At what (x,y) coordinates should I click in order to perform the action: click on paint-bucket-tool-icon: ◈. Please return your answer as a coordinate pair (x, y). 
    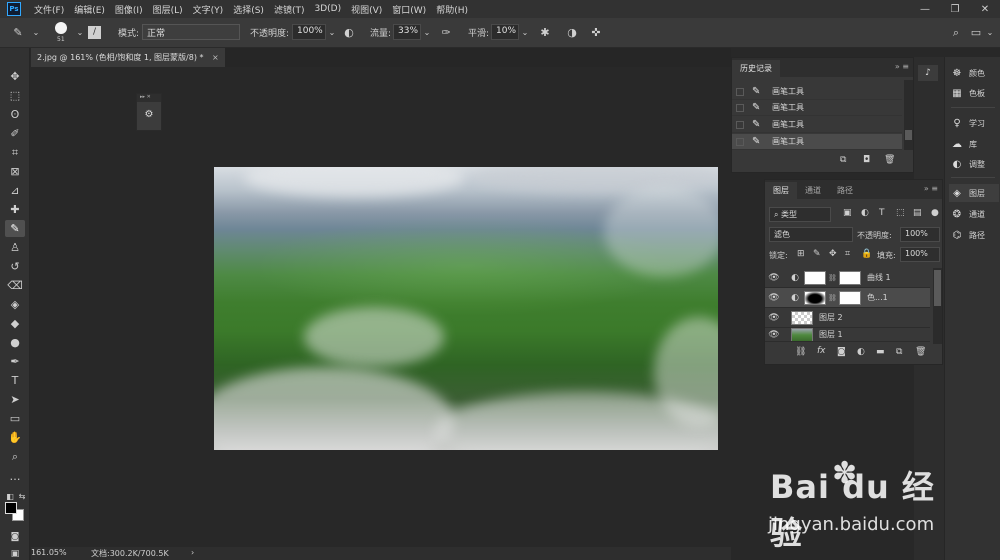
    Looking at the image, I should click on (15, 304).